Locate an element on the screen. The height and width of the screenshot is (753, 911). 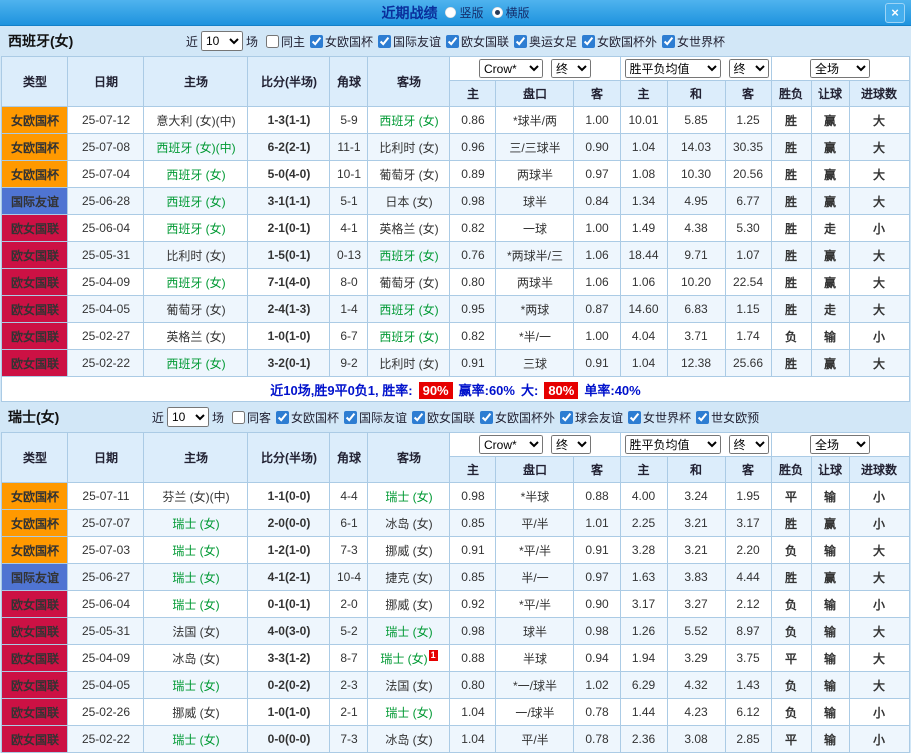
match-date: 25-05-31 is located at coordinates (106, 631).